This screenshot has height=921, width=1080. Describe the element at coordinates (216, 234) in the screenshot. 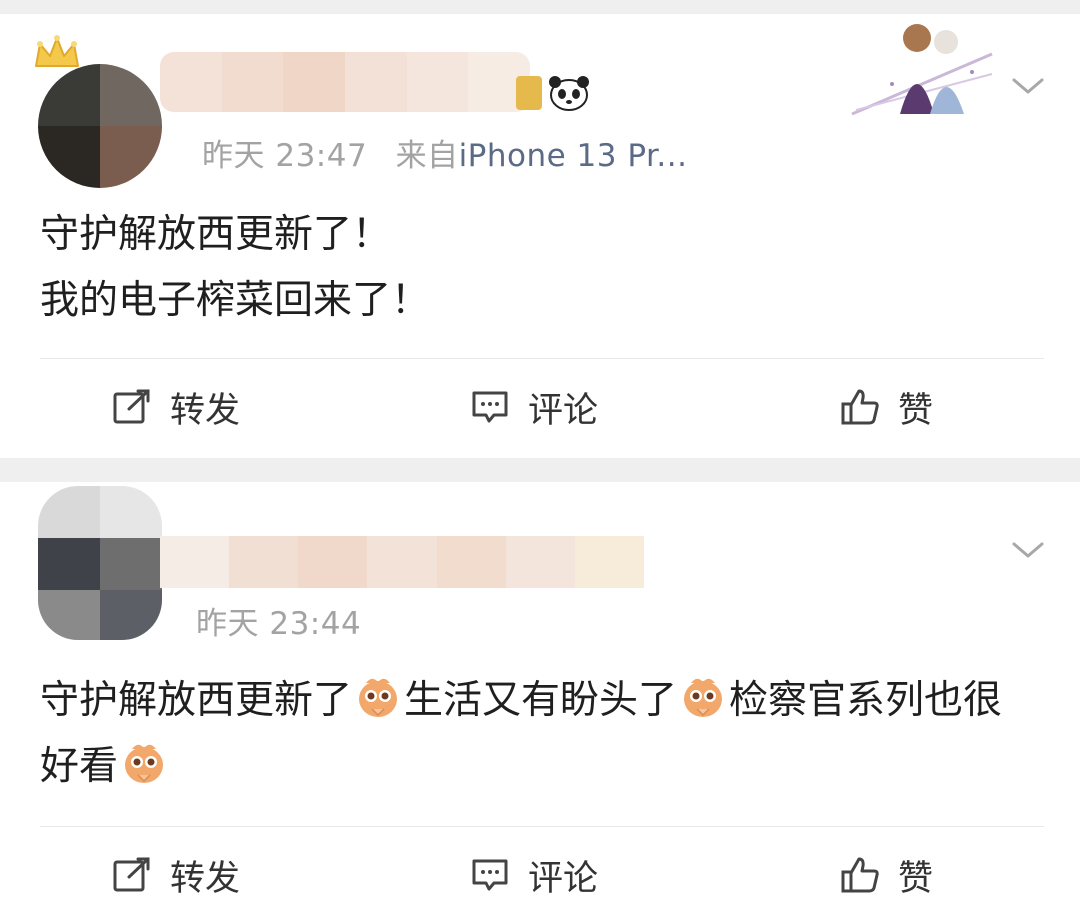

I see `post-line: 守护解放西更新了！` at that location.